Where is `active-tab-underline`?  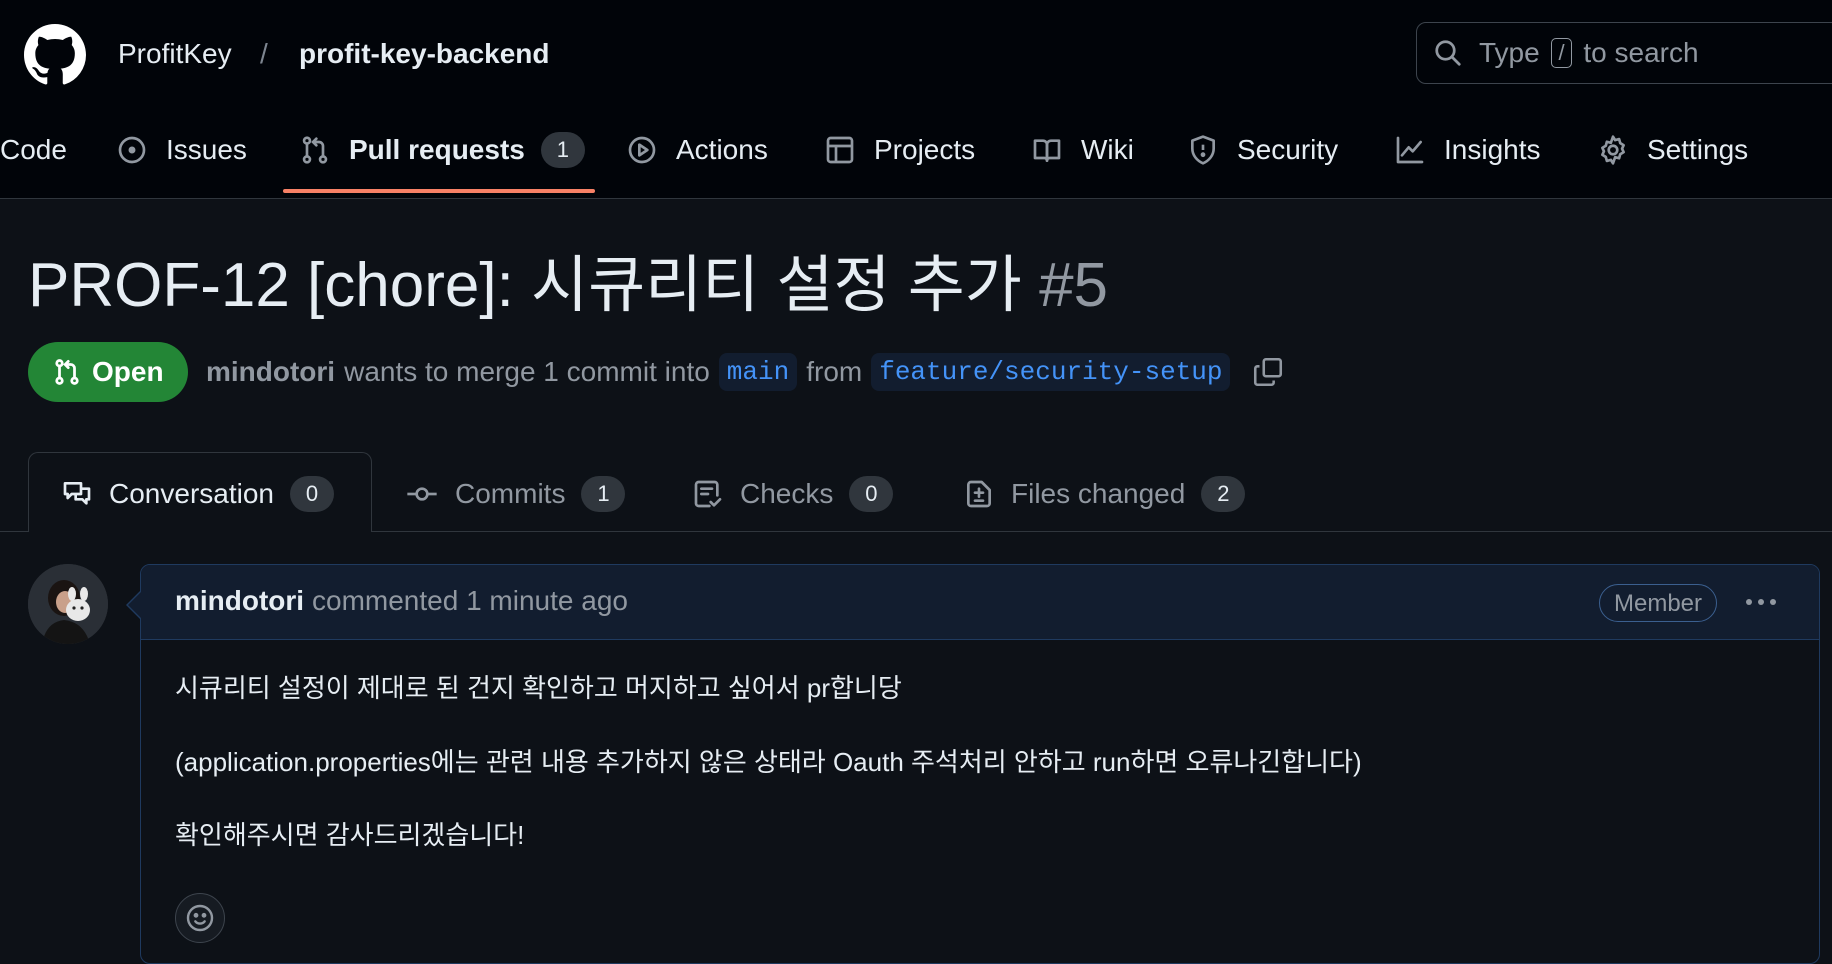 active-tab-underline is located at coordinates (439, 191).